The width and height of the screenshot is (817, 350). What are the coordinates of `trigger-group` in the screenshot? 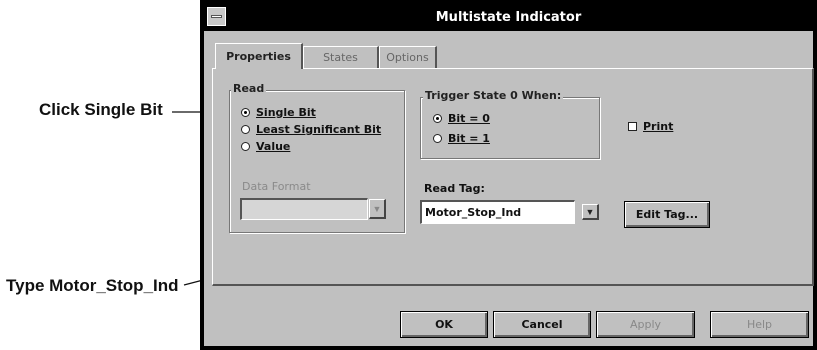 It's located at (510, 128).